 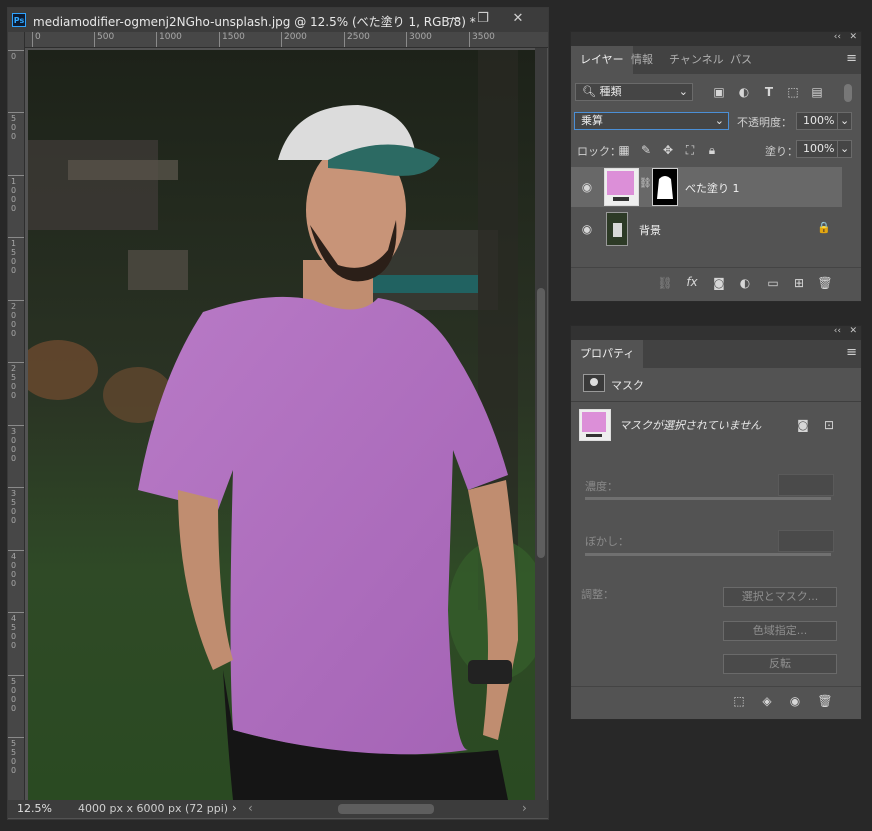 What do you see at coordinates (250, 808) in the screenshot?
I see `scroll-left-icon: ‹` at bounding box center [250, 808].